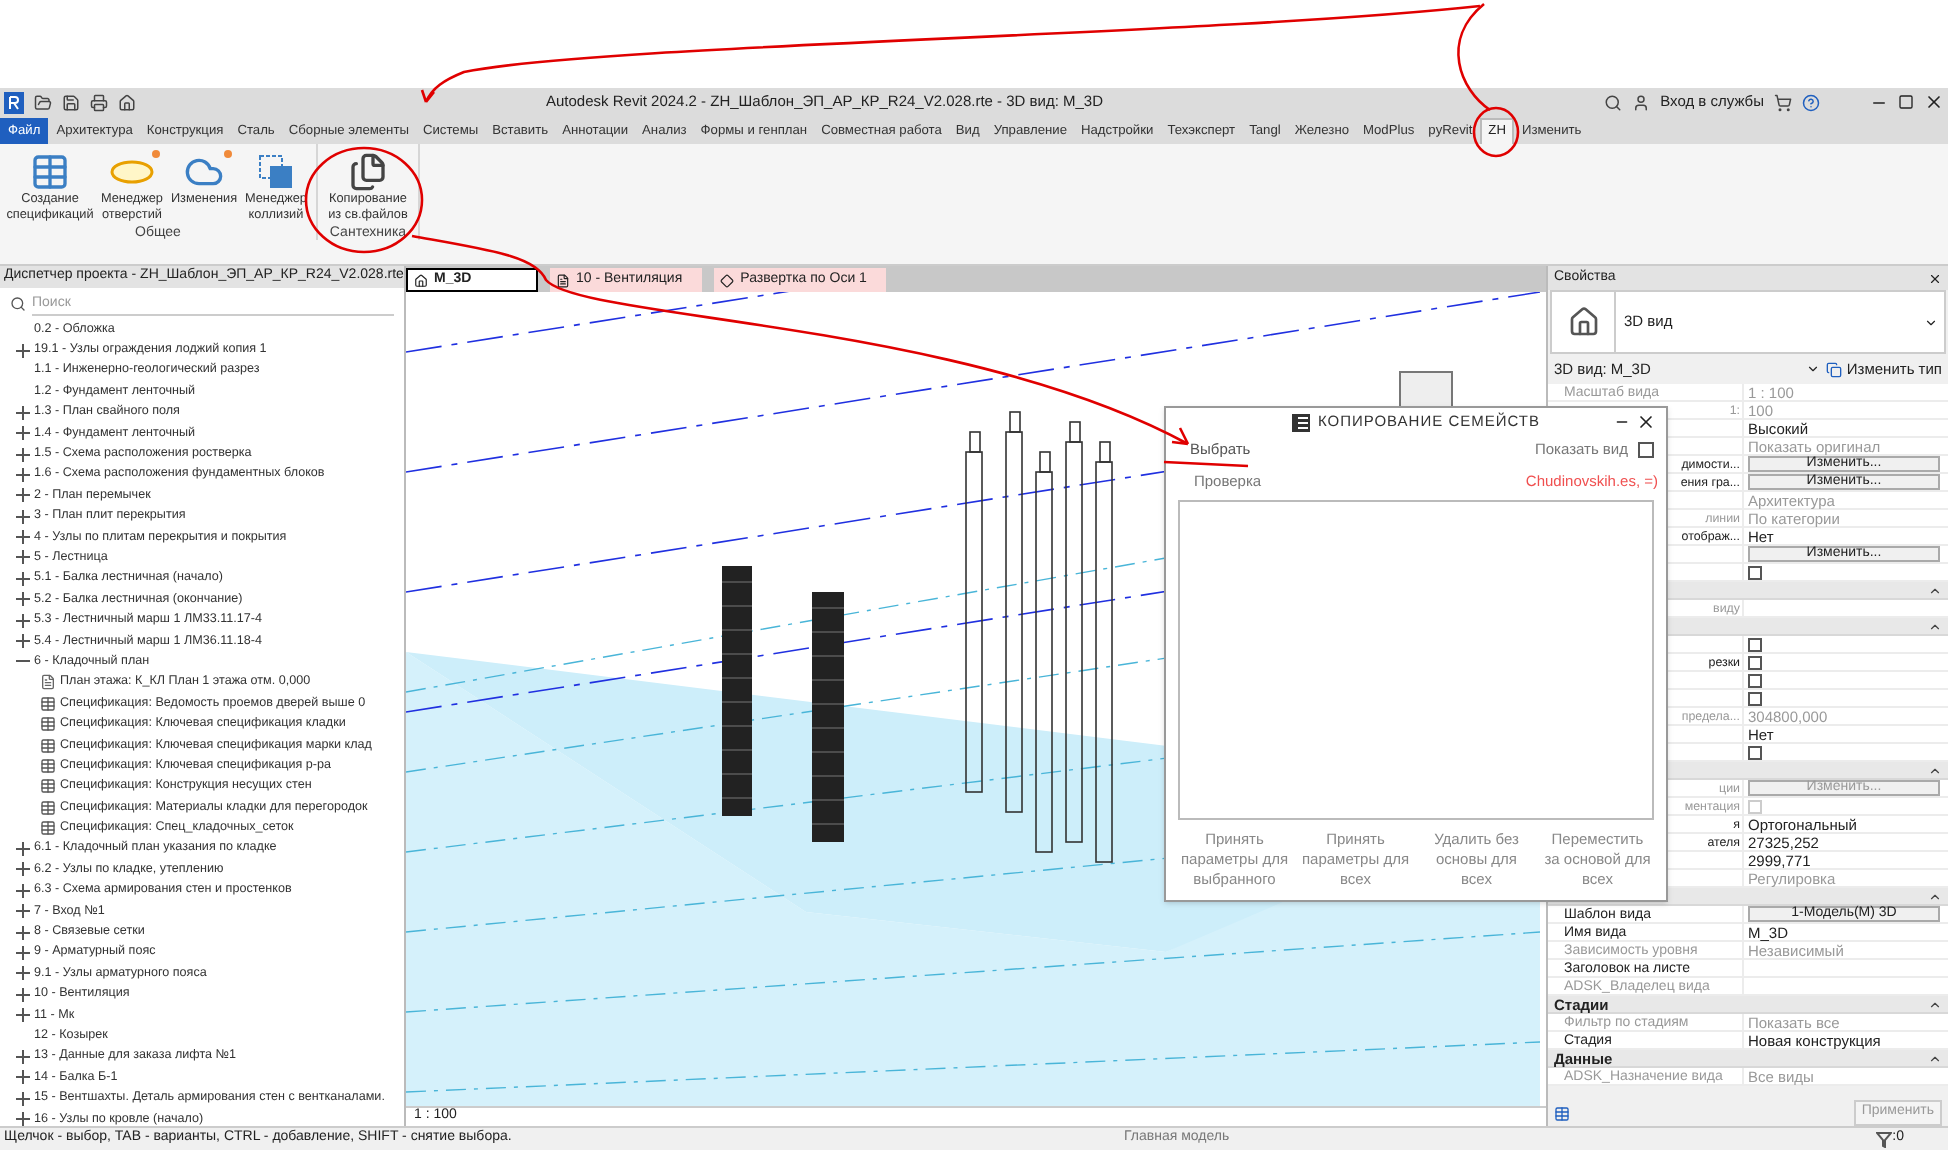 This screenshot has width=1948, height=1150. Describe the element at coordinates (99, 102) in the screenshot. I see `printer-icon` at that location.